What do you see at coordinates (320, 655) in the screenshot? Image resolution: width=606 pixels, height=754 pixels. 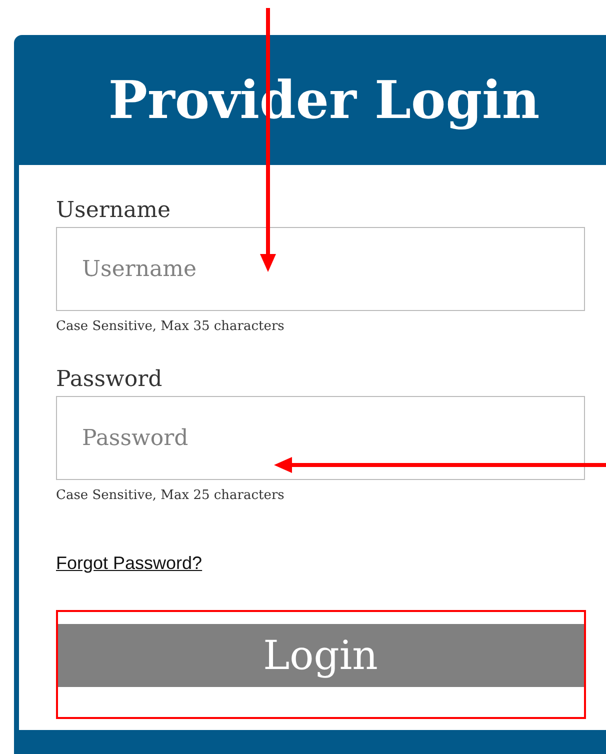 I see `login-button: Login` at bounding box center [320, 655].